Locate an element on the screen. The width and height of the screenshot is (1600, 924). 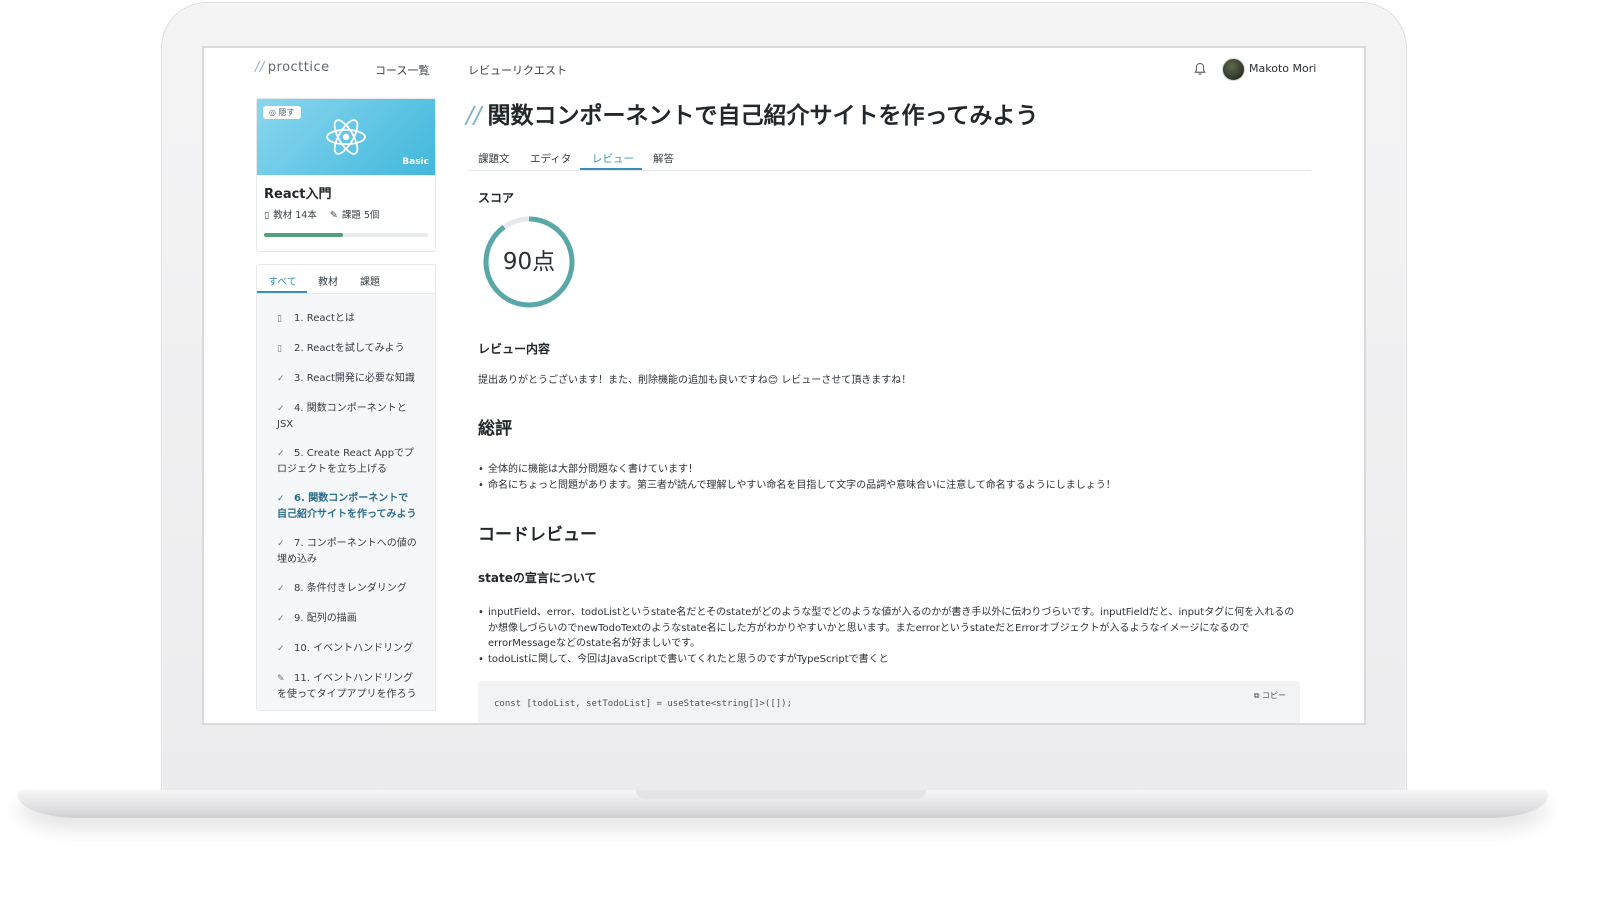
lesson-label: 9. 配列の描画 is located at coordinates (325, 618).